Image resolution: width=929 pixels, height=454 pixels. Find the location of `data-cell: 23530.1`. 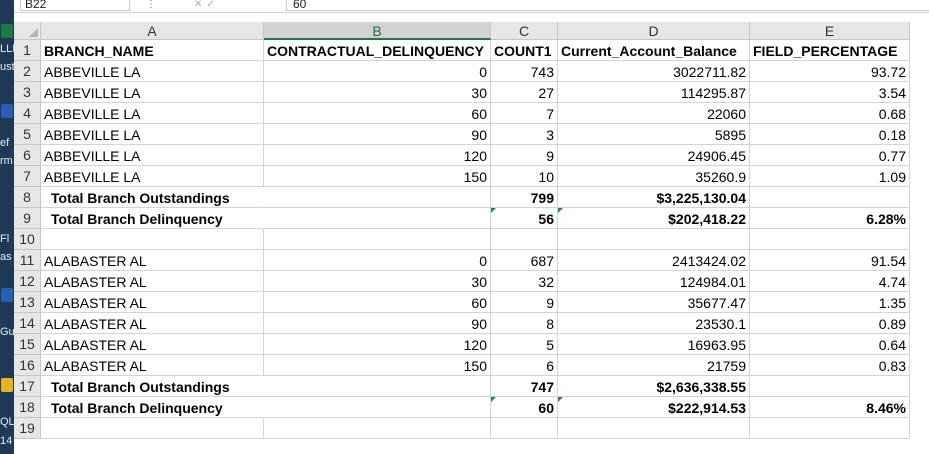

data-cell: 23530.1 is located at coordinates (654, 323).